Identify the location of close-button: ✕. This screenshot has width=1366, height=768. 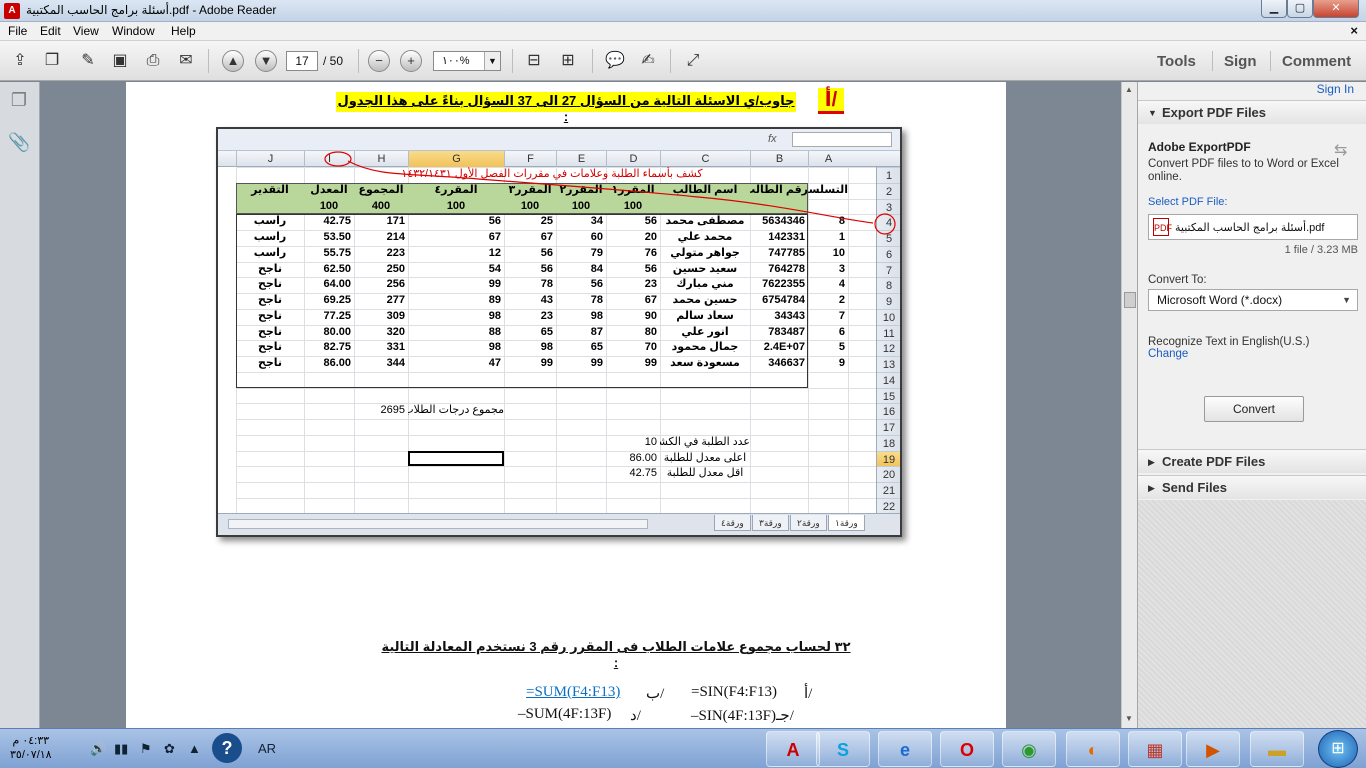
(1336, 9).